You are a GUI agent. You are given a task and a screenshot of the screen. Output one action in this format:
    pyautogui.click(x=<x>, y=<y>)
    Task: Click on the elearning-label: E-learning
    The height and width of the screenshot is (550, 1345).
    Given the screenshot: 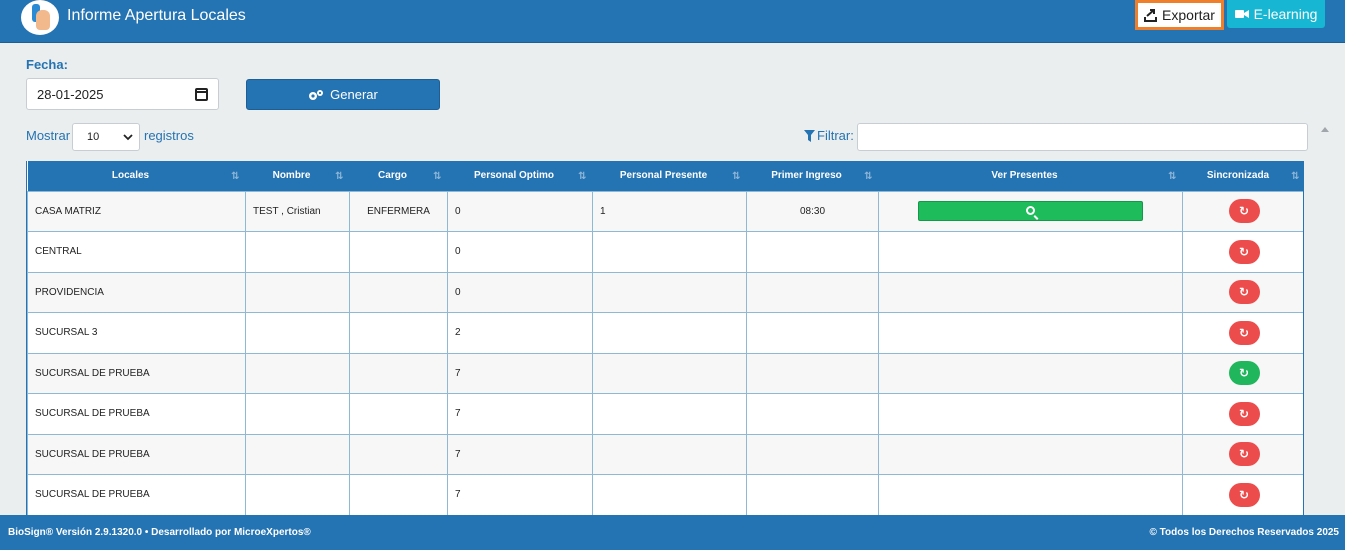 What is the action you would take?
    pyautogui.click(x=1285, y=14)
    